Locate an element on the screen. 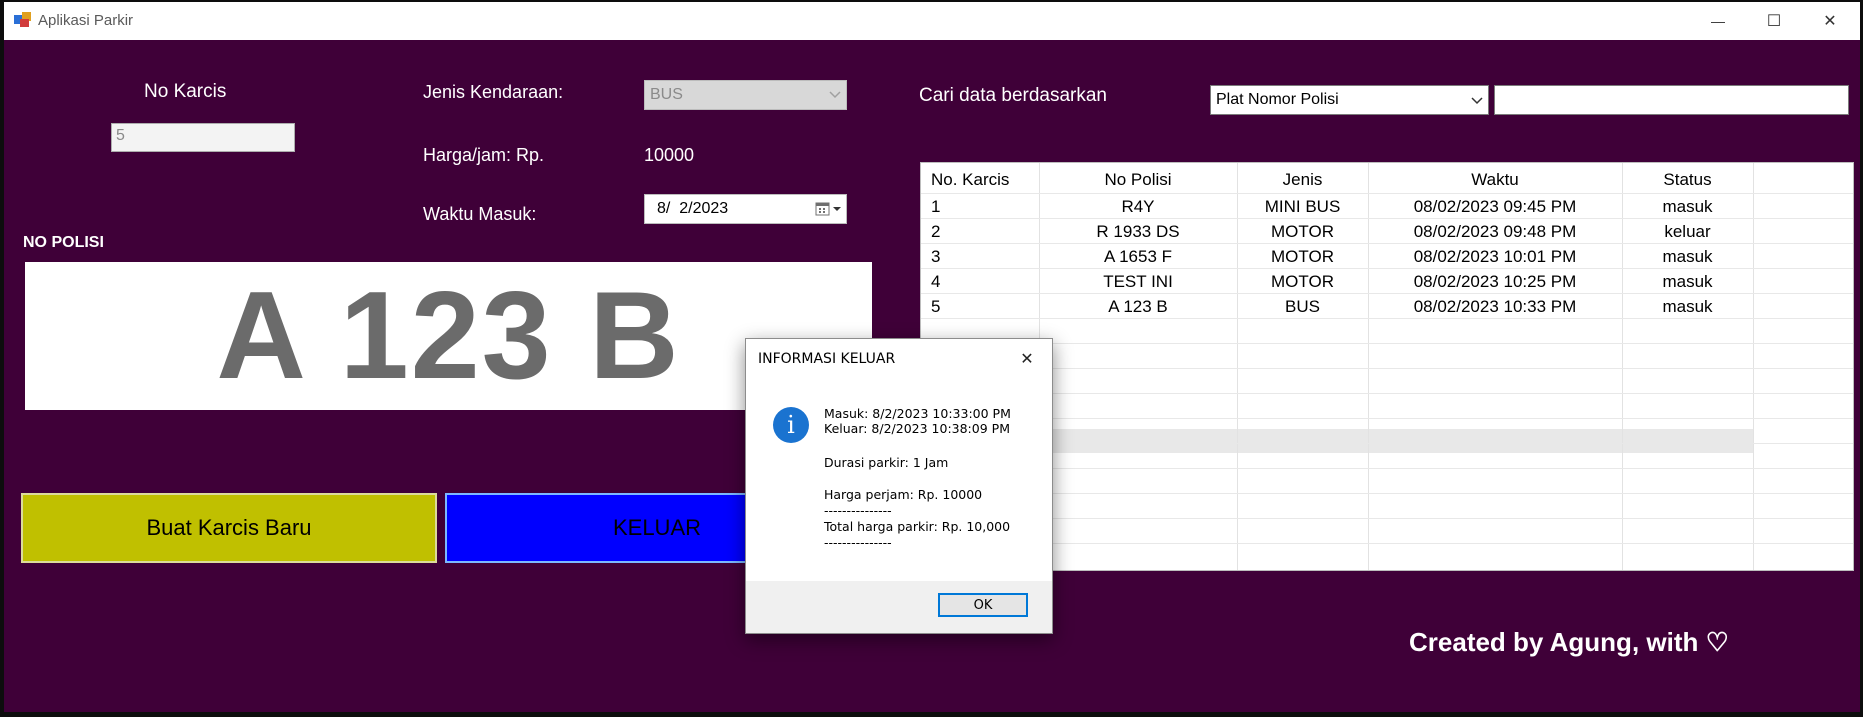  info-icon: i is located at coordinates (791, 425).